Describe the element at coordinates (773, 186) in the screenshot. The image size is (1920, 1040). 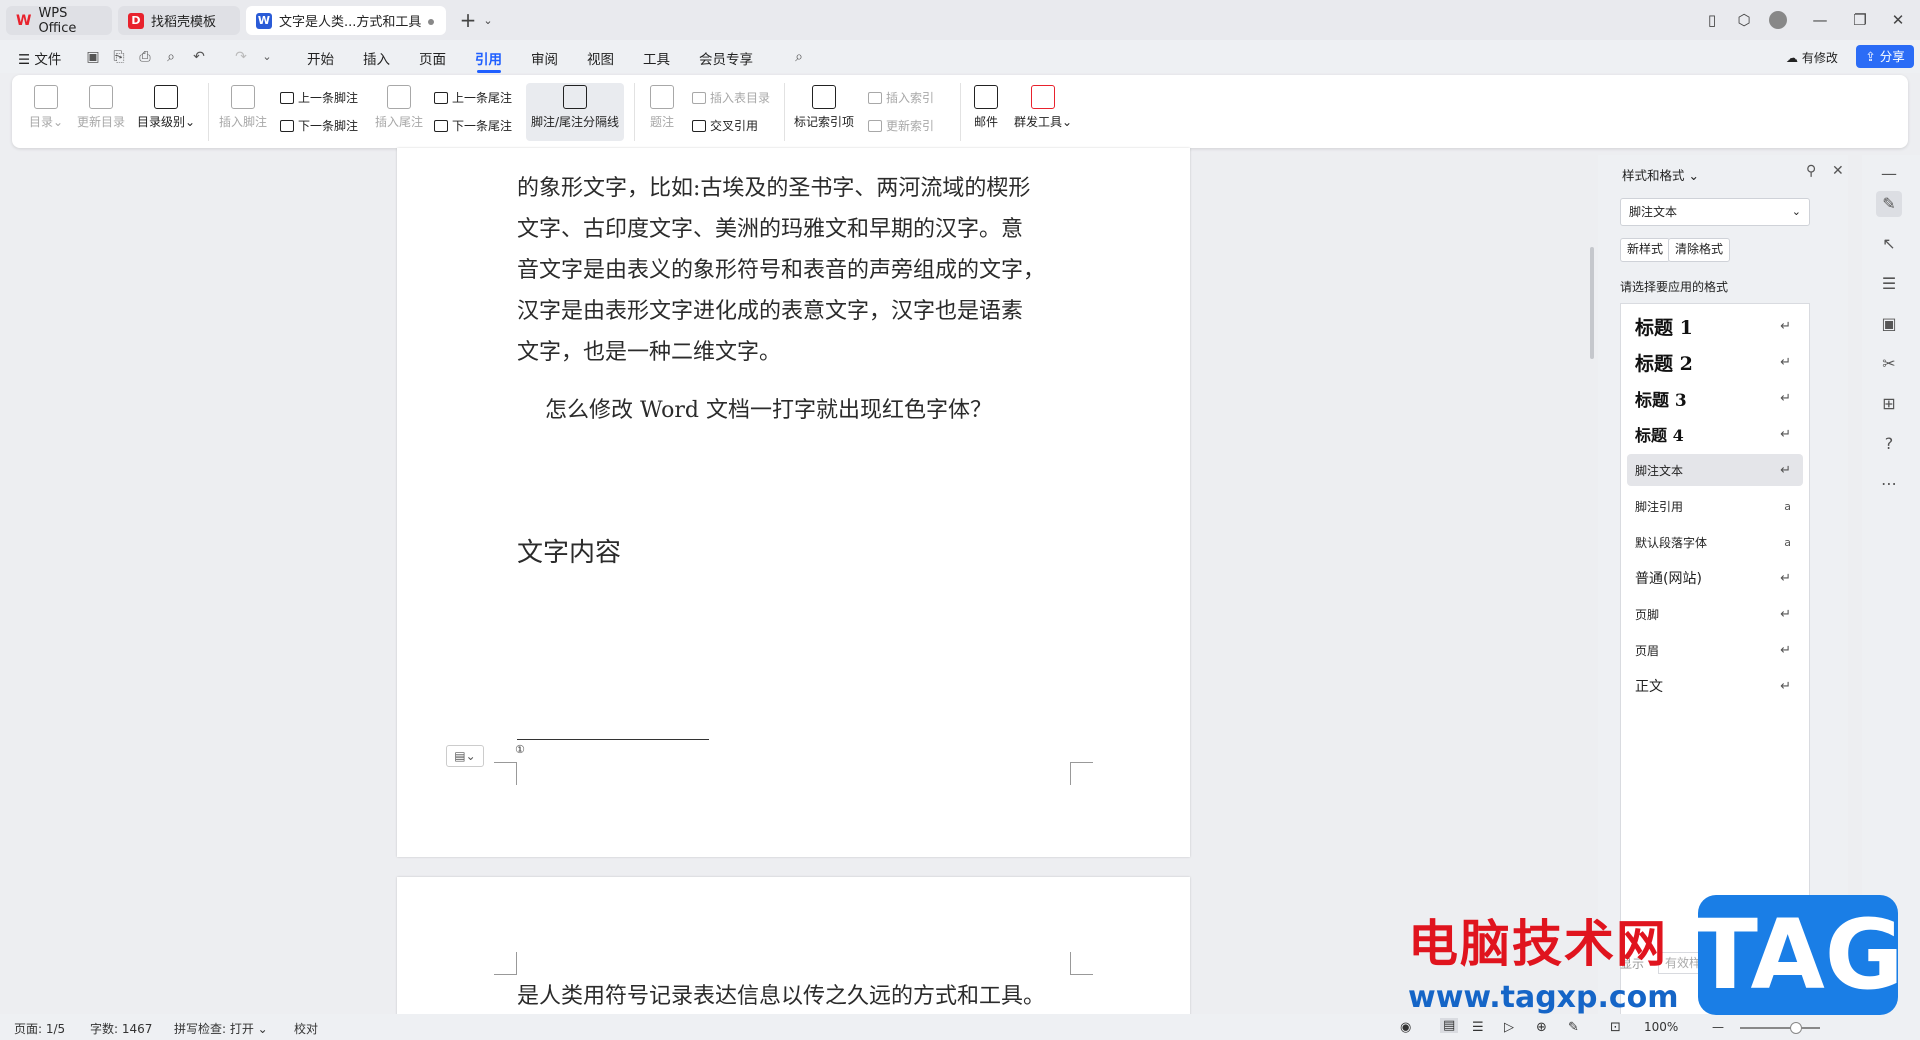
I see `document-line: 的象形文字，比如:古埃及的圣书字、两河流域的楔形` at that location.